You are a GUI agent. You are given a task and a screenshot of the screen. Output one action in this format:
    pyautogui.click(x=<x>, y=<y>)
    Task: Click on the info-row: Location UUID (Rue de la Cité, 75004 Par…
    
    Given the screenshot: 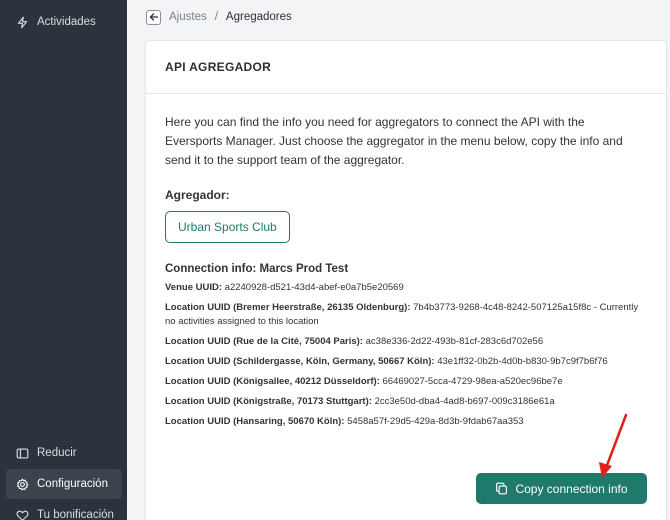 What is the action you would take?
    pyautogui.click(x=406, y=342)
    